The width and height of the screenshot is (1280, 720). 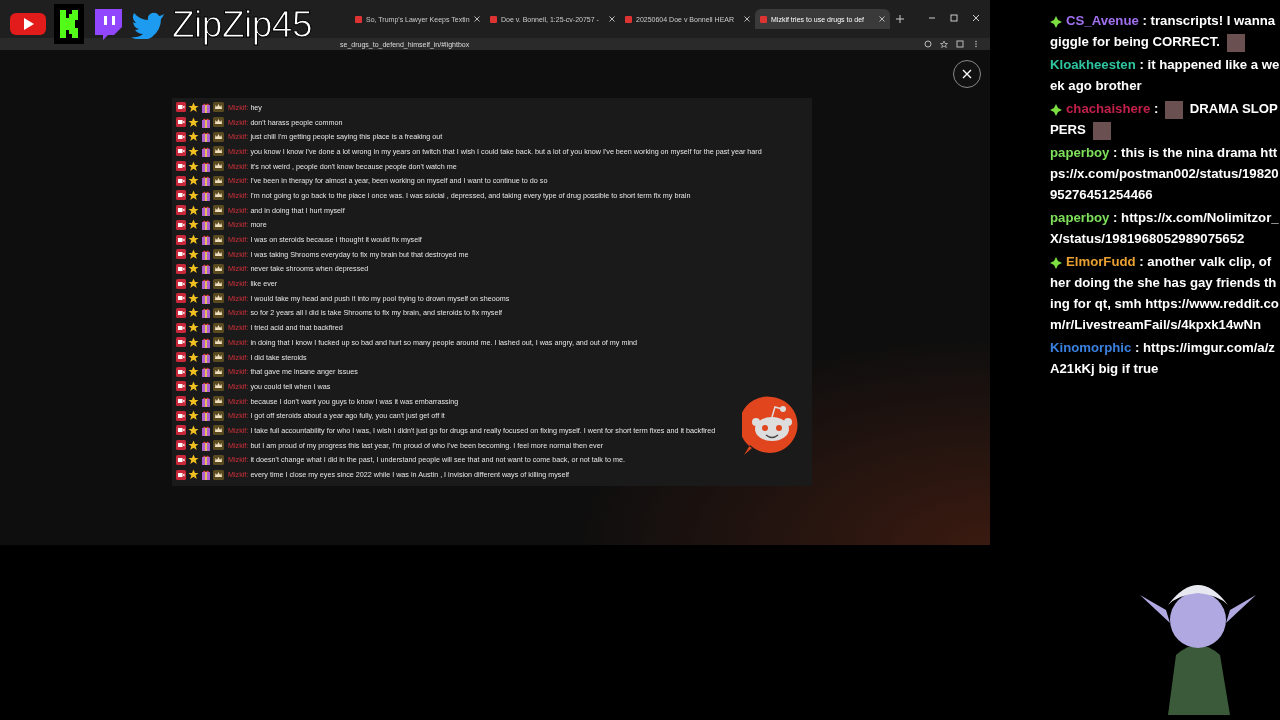 What do you see at coordinates (1108, 108) in the screenshot?
I see `username: chachaishere` at bounding box center [1108, 108].